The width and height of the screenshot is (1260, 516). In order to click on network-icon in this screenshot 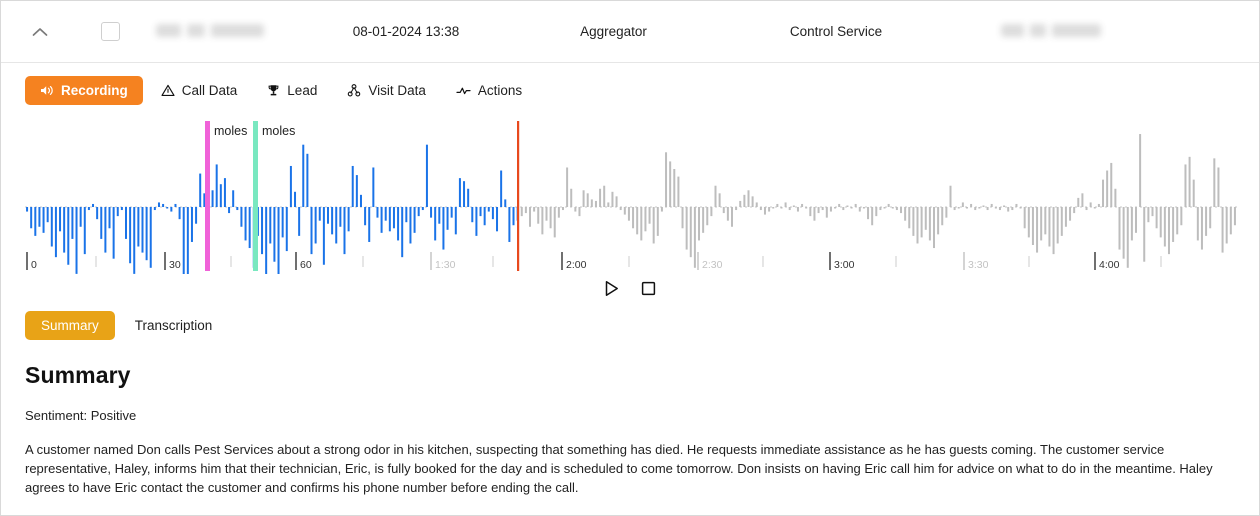, I will do `click(354, 90)`.